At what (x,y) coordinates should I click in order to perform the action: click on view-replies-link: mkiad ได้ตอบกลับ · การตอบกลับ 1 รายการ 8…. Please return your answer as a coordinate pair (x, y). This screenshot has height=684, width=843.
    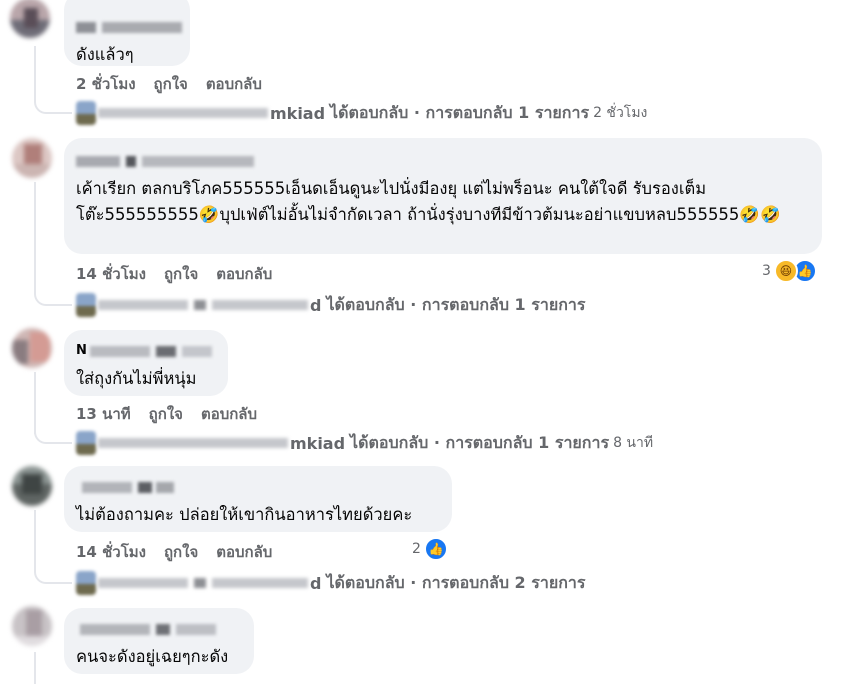
    Looking at the image, I should click on (364, 443).